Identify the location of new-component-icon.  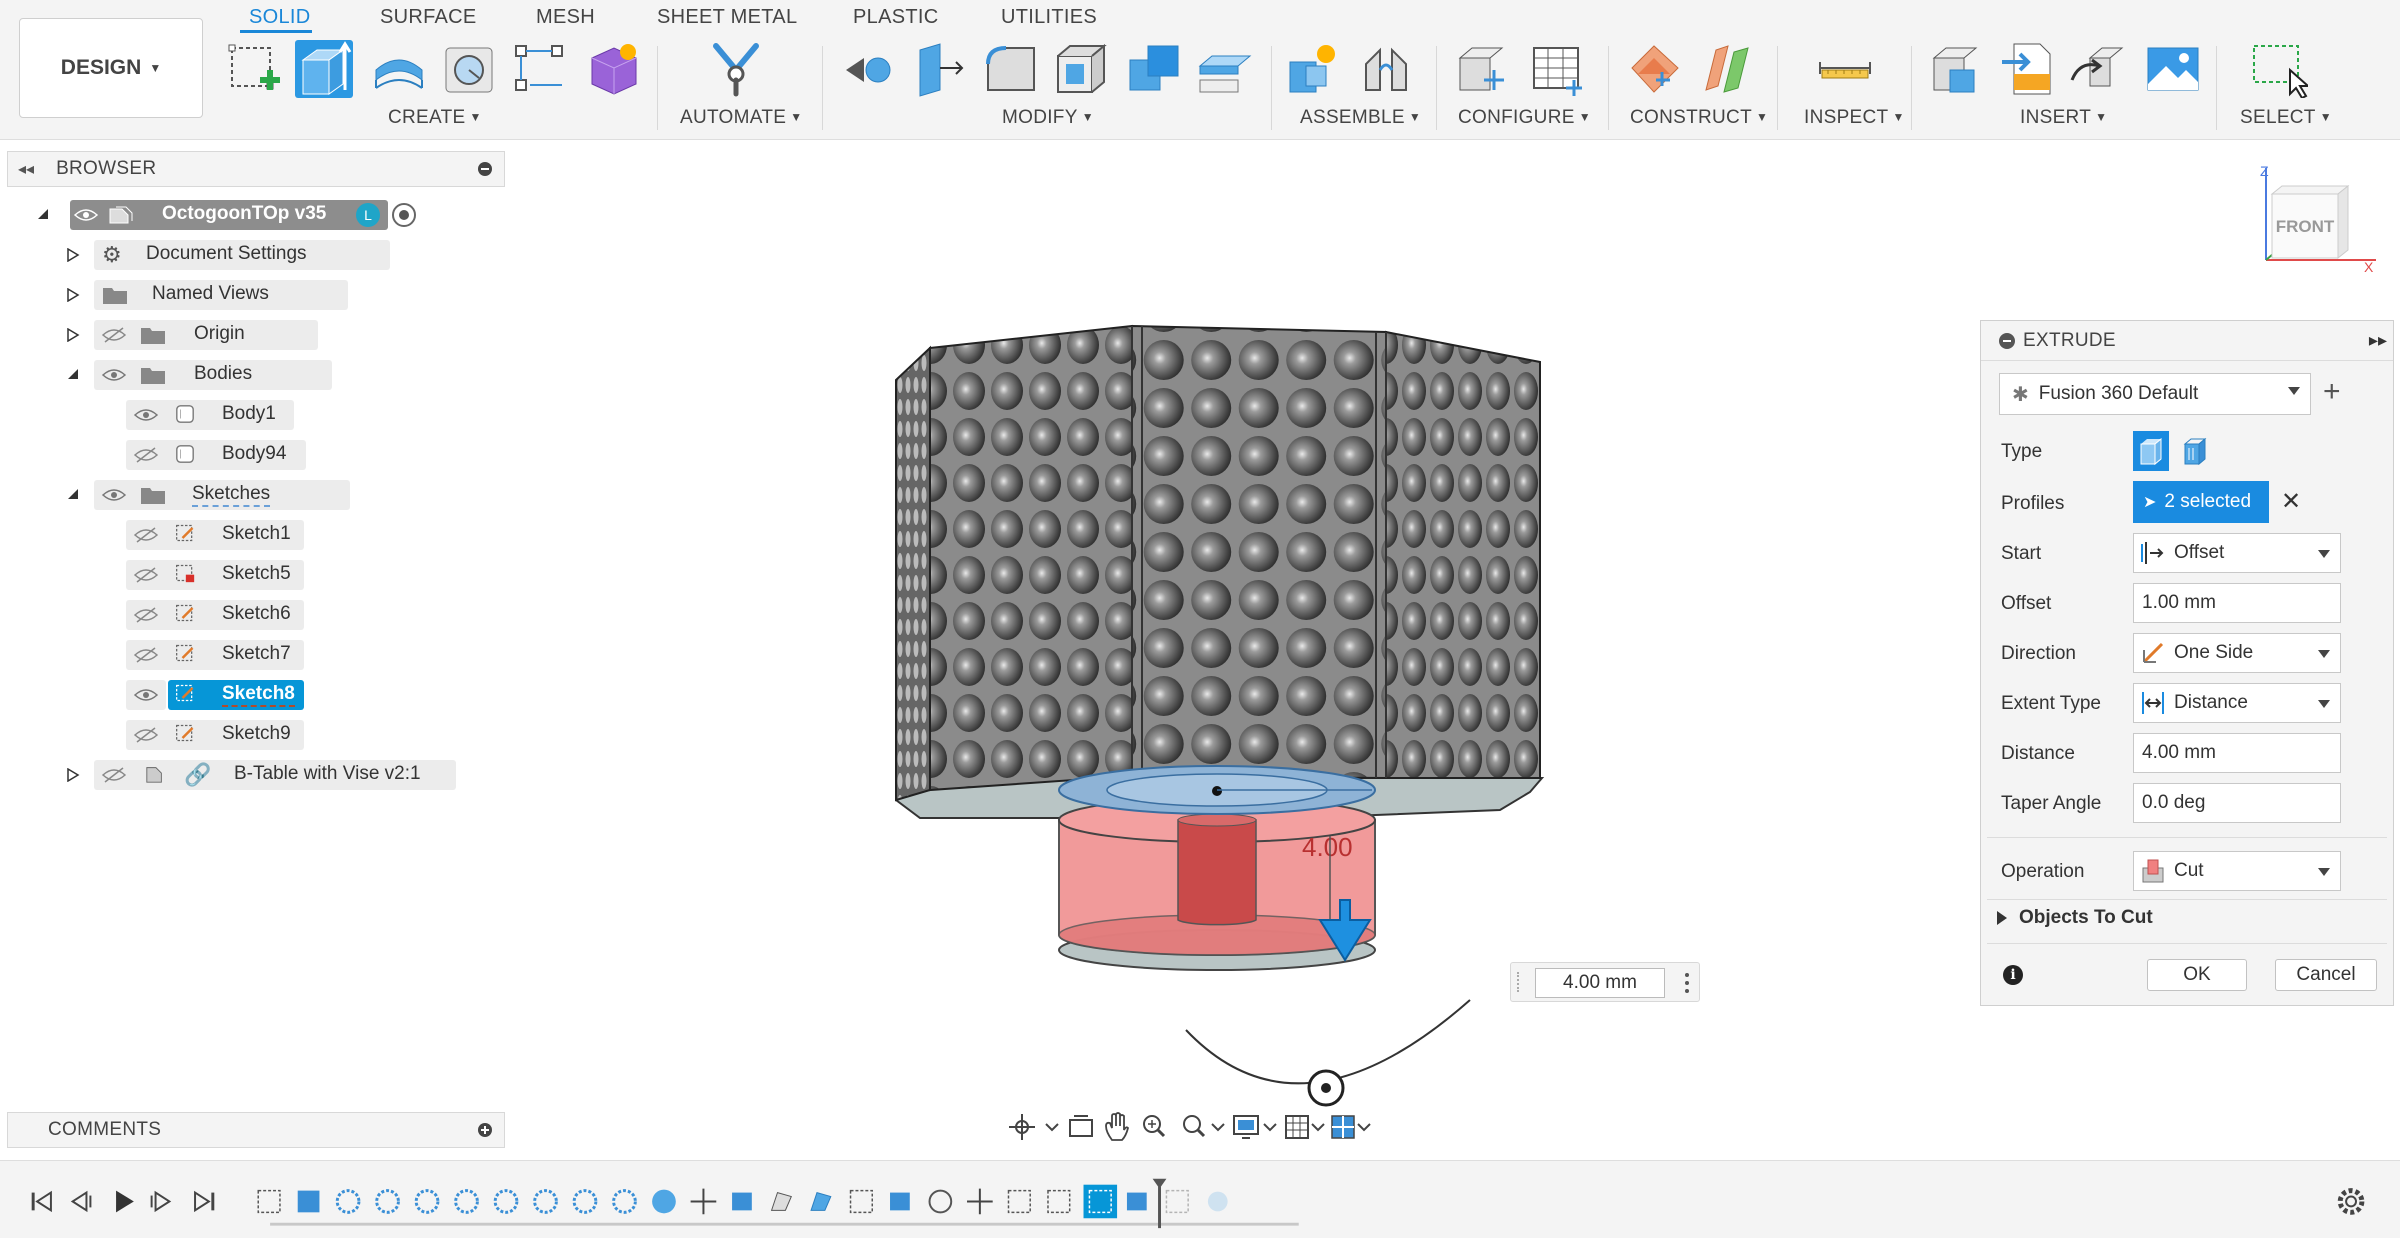
(1313, 69).